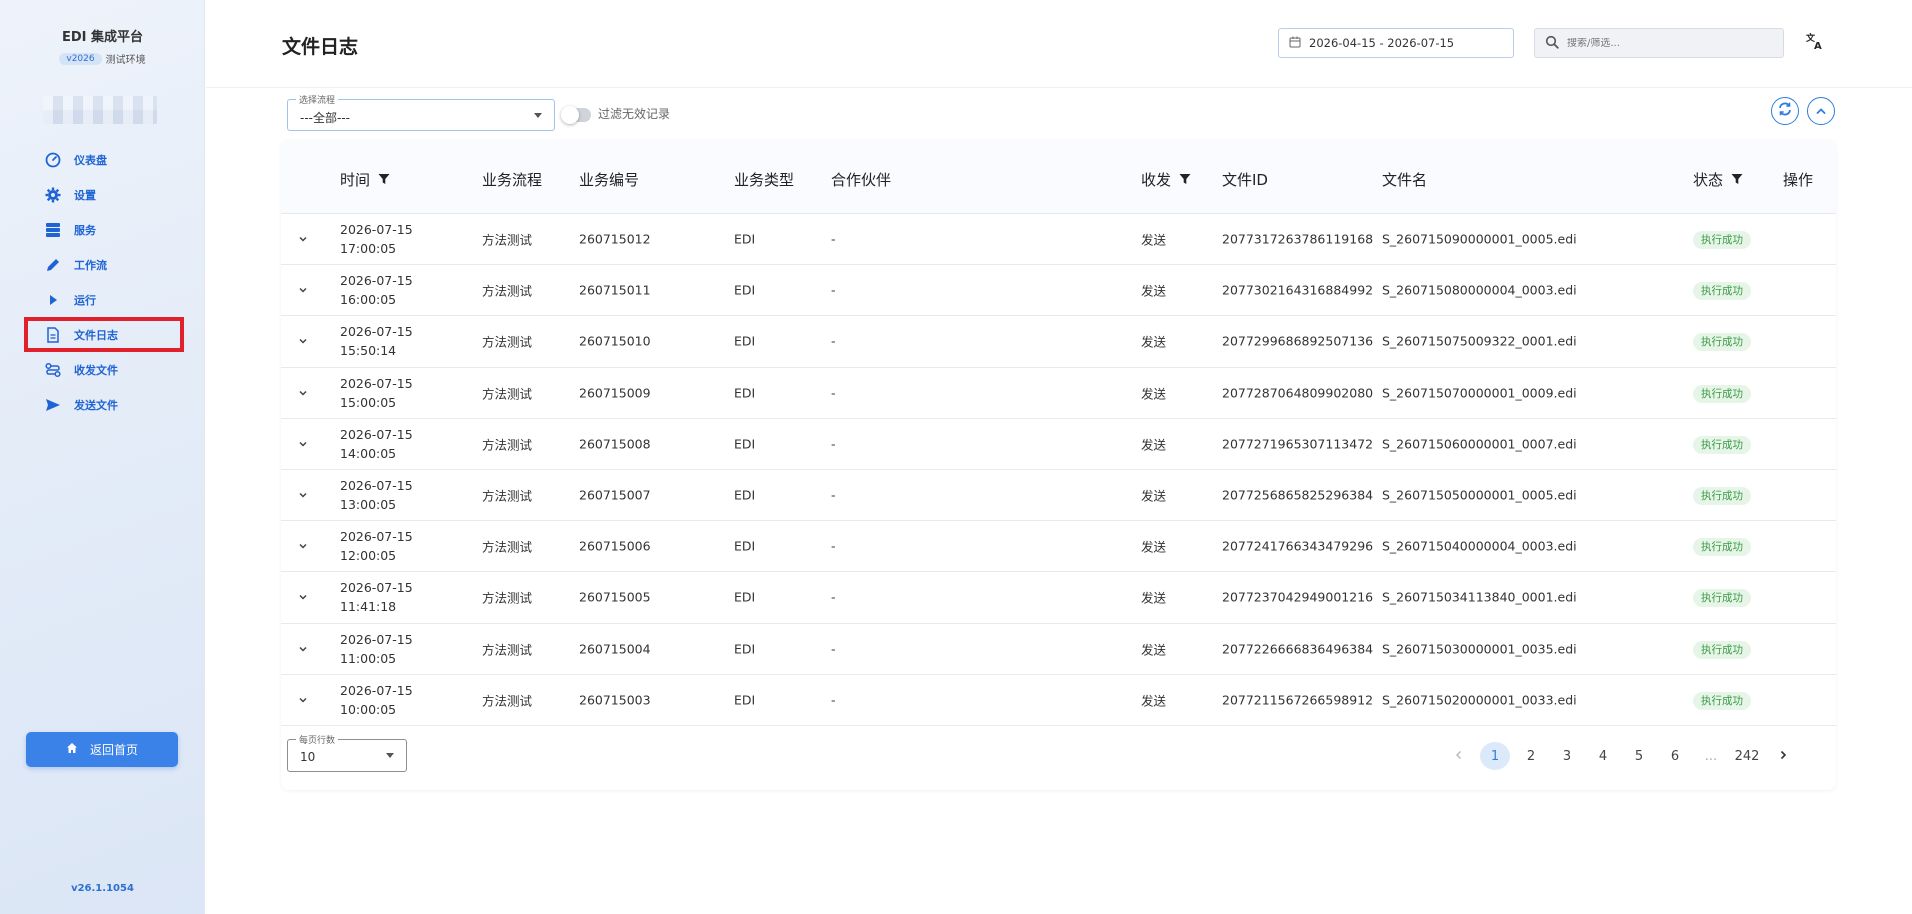  I want to click on page-button-2: 2, so click(1531, 756).